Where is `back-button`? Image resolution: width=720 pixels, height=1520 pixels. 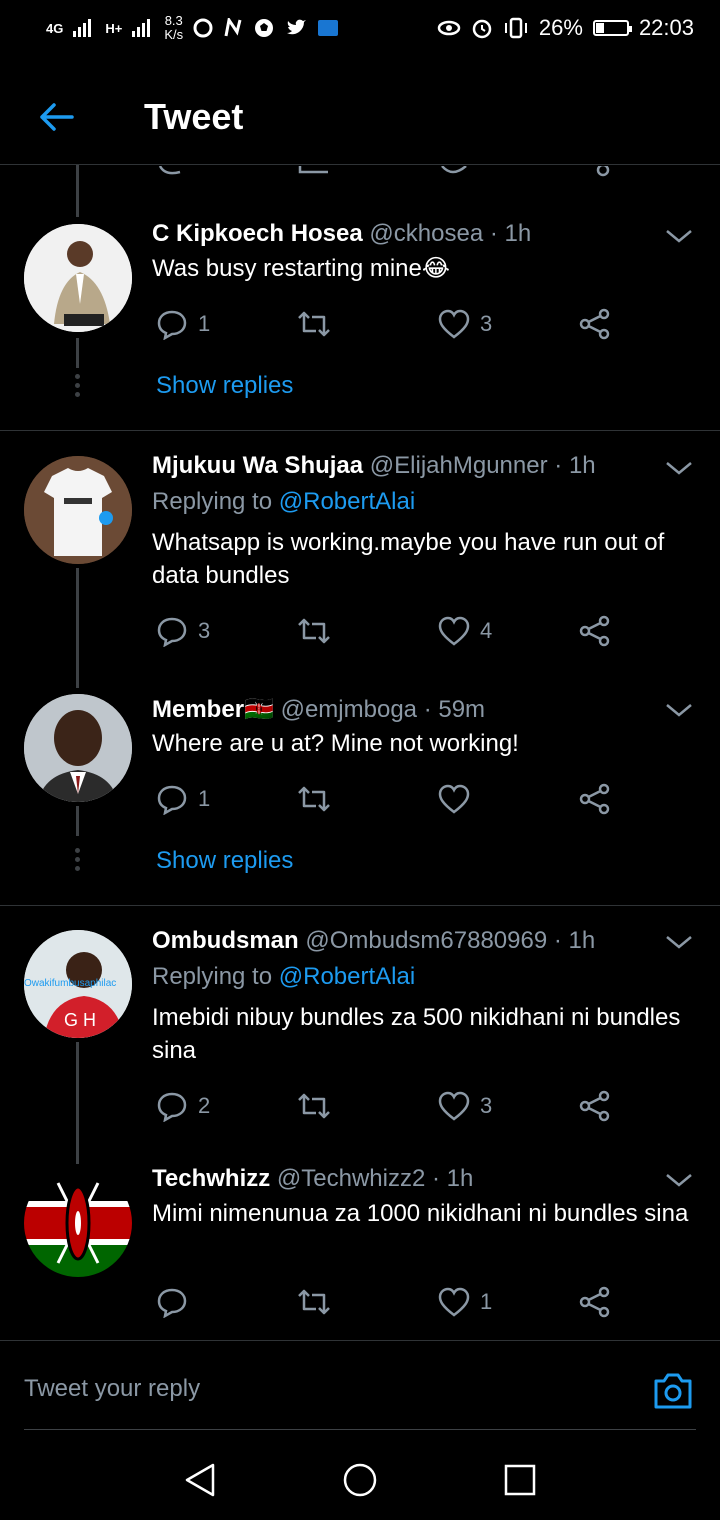
back-button is located at coordinates (56, 117).